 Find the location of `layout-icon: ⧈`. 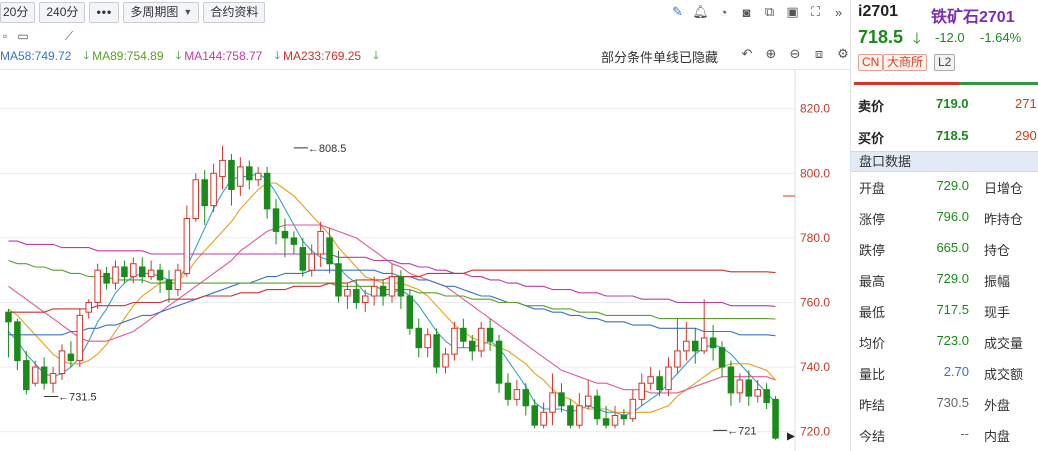

layout-icon: ⧈ is located at coordinates (819, 54).